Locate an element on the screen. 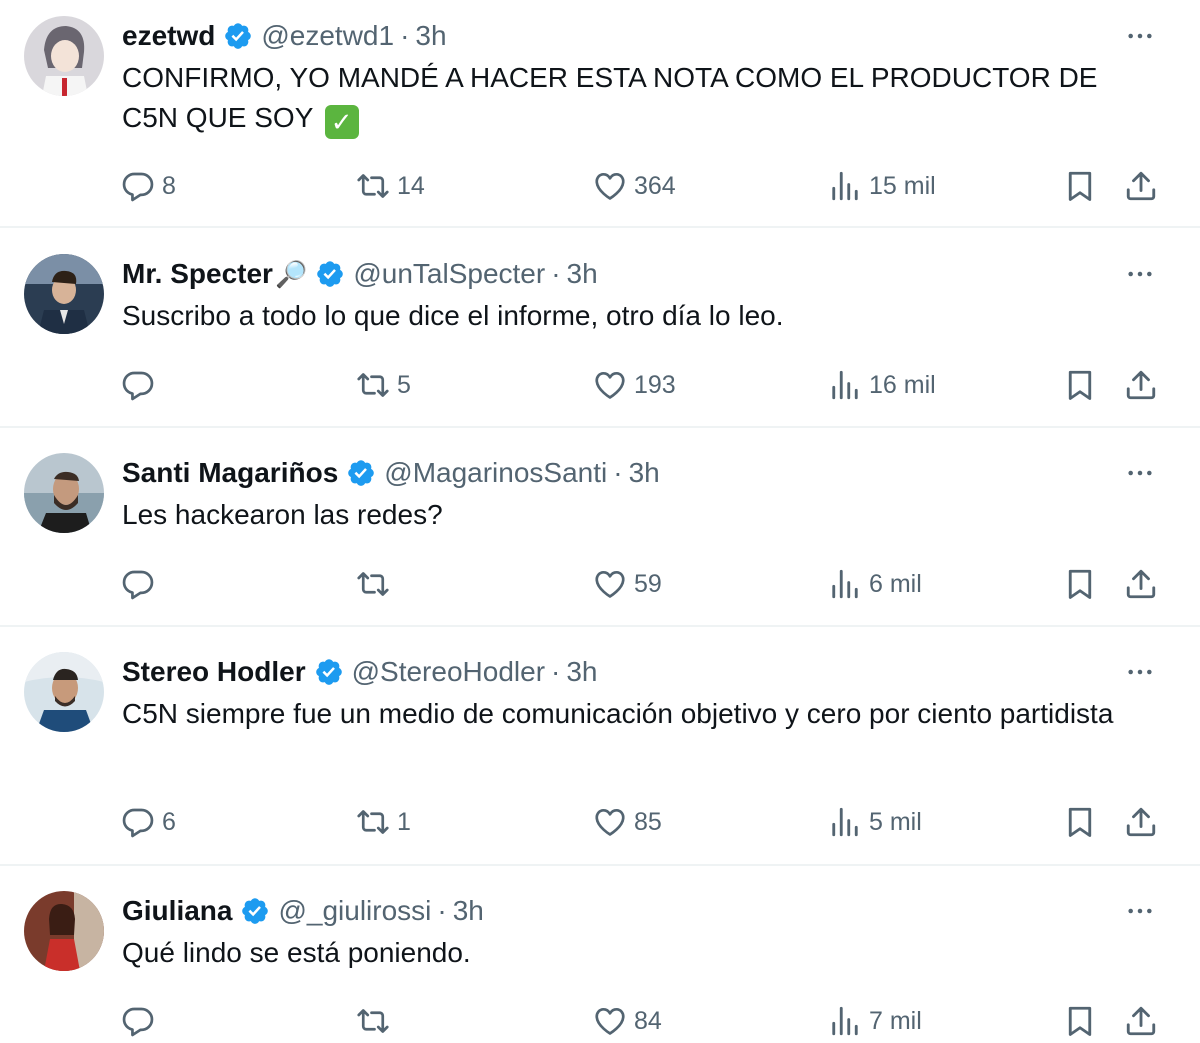 Image resolution: width=1200 pixels, height=1043 pixels. like-button: 193 is located at coordinates (634, 385).